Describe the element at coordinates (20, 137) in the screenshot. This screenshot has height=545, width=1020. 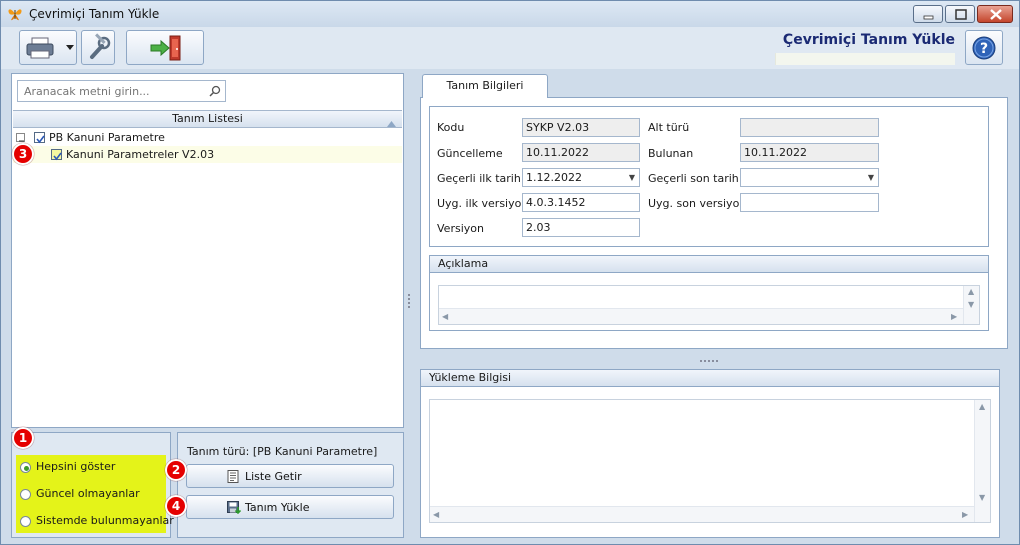
I see `collapse-icon` at that location.